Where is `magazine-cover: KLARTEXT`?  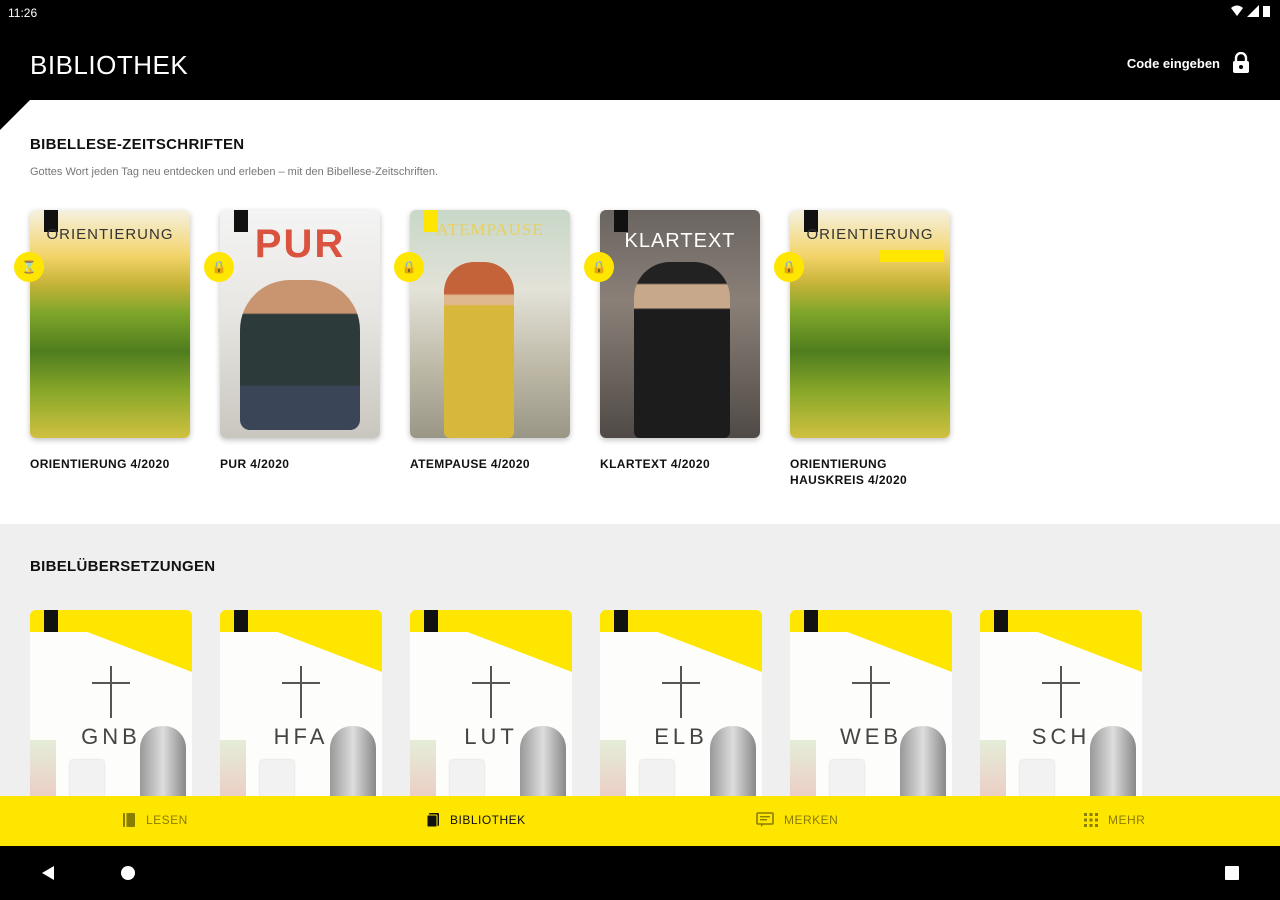
magazine-cover: KLARTEXT is located at coordinates (680, 324).